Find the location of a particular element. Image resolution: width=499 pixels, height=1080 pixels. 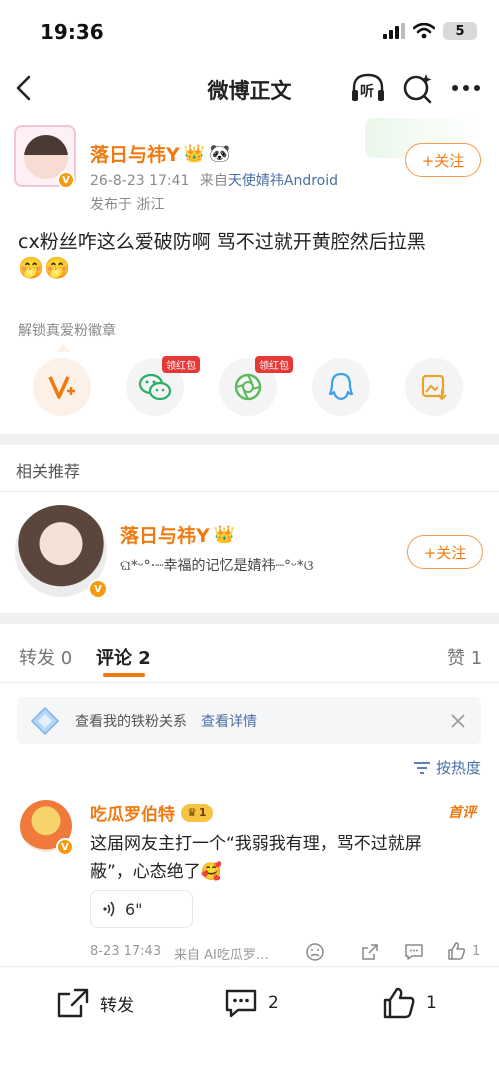

comment-text-line1: 这届网友主打一个“我弱我有理，骂不过就屏 is located at coordinates (256, 844).